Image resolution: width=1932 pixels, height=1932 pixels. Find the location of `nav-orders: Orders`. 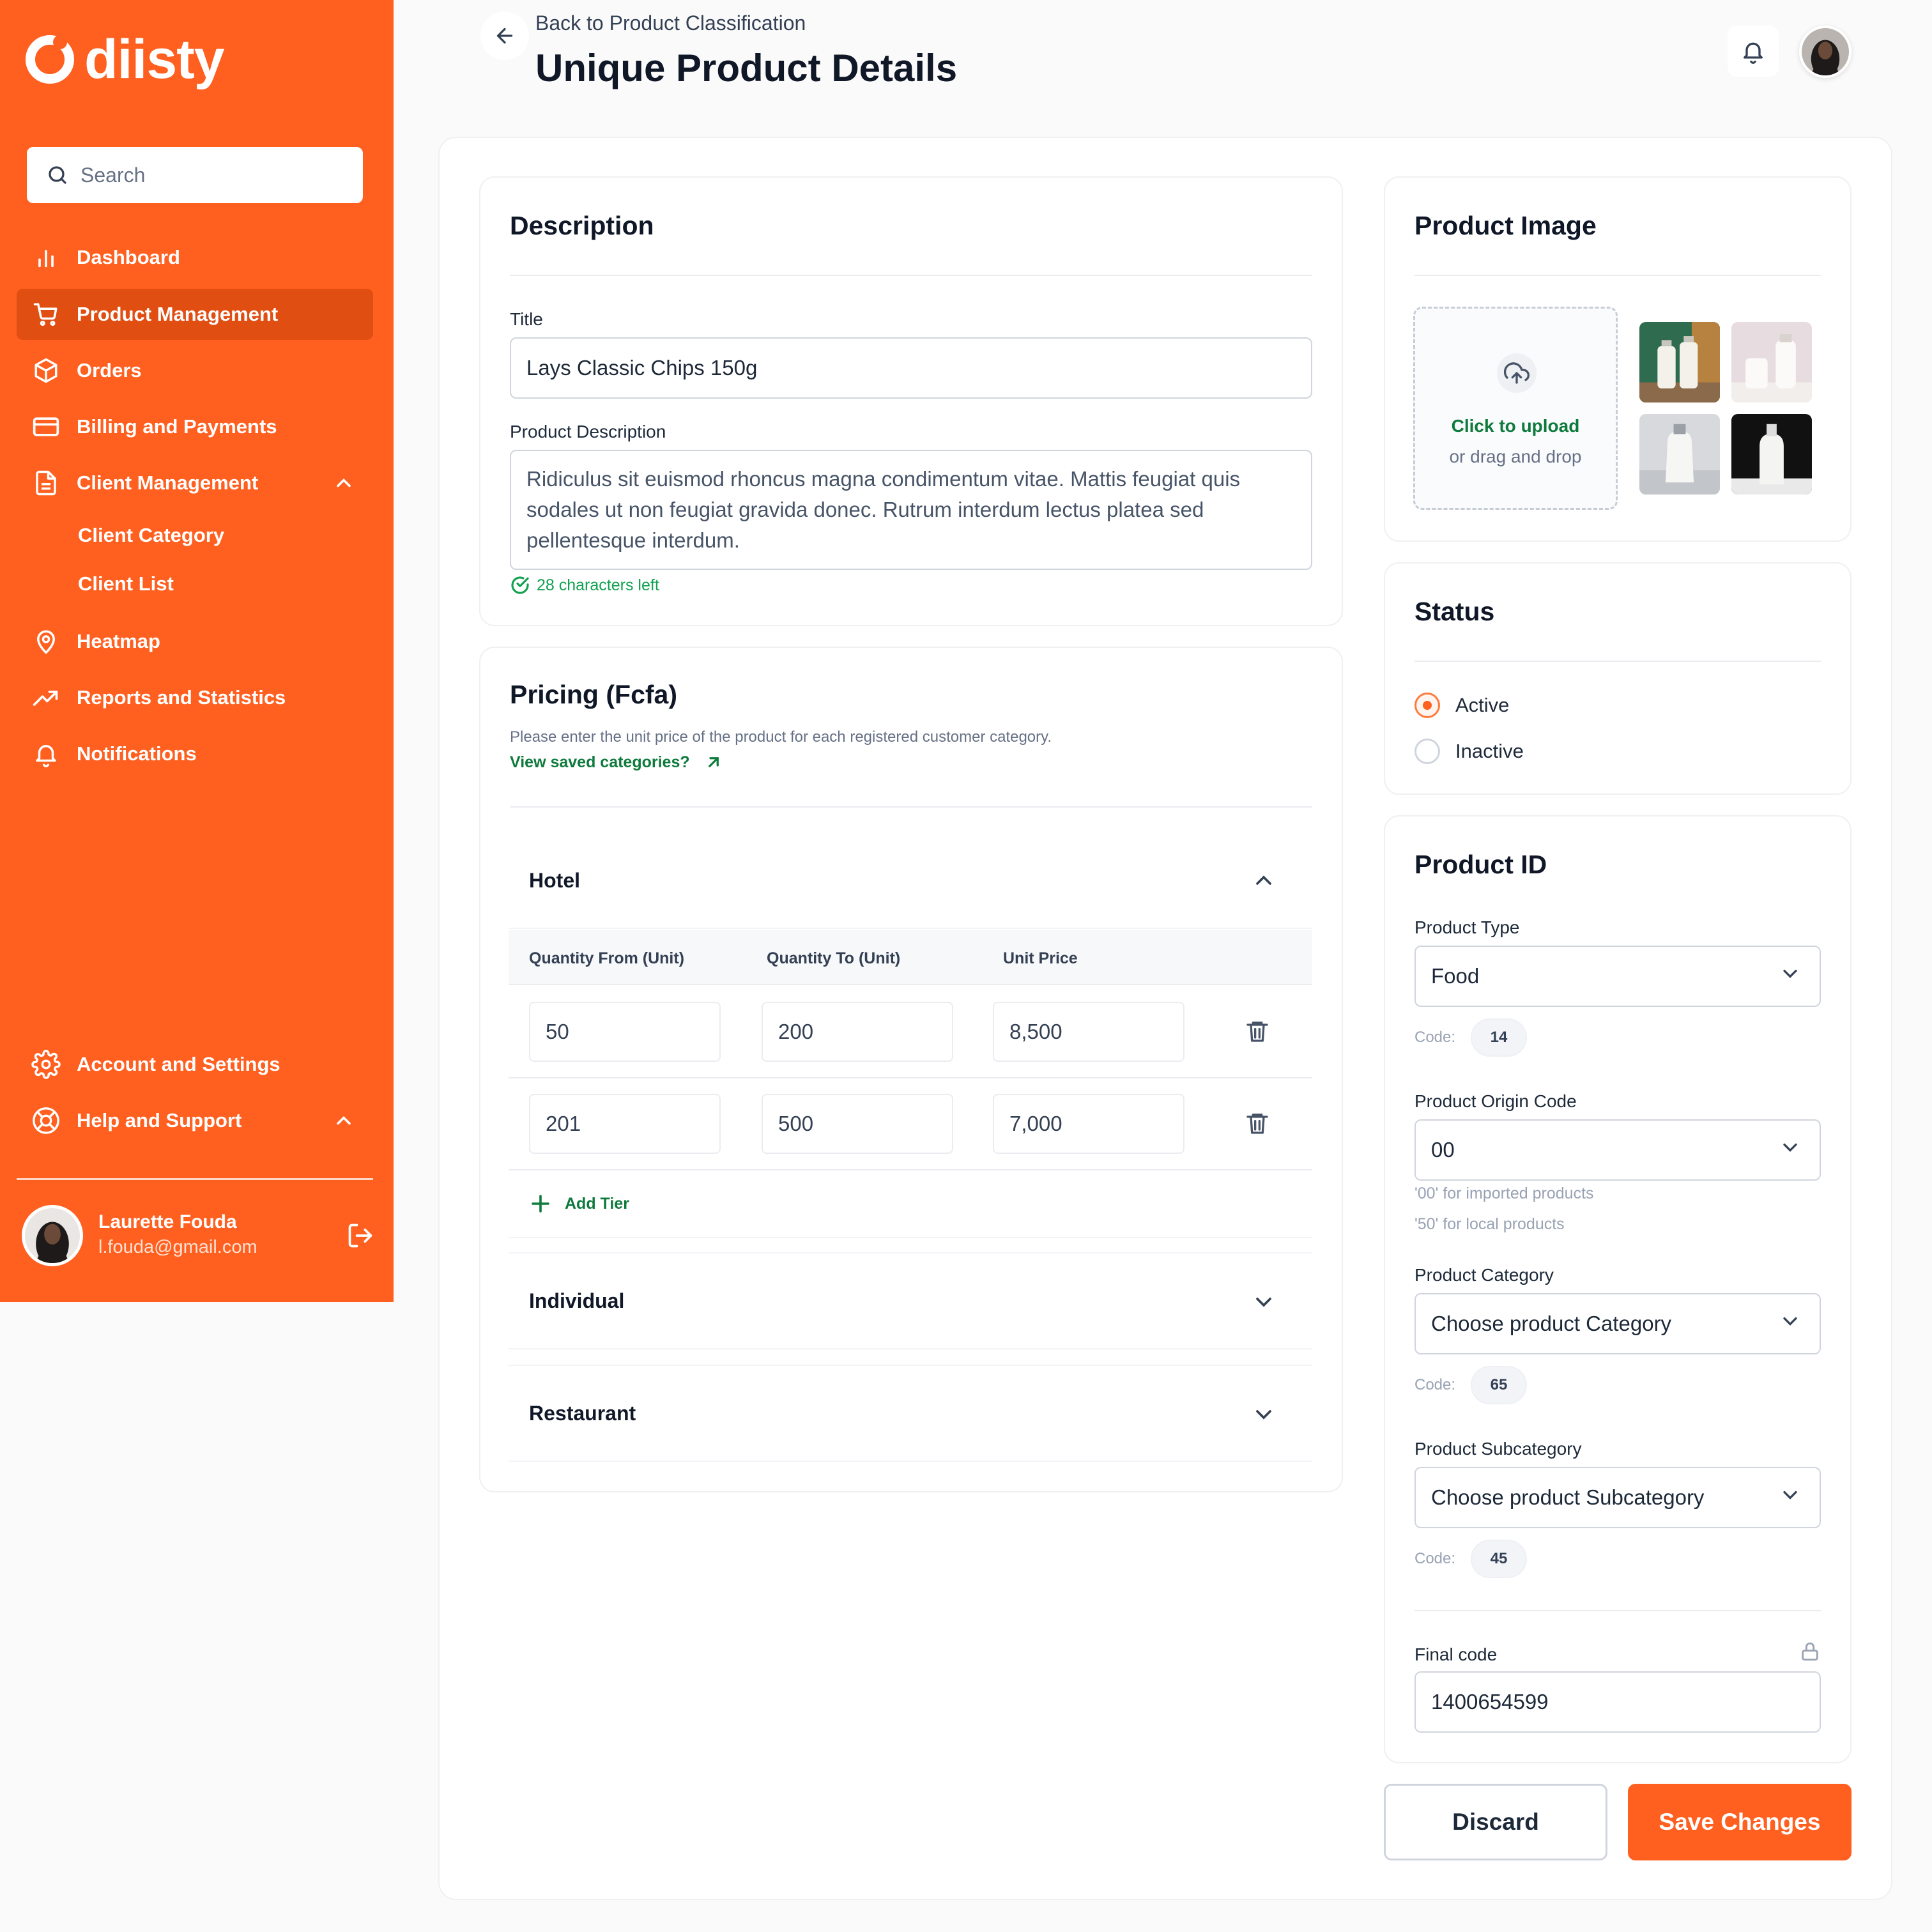

nav-orders: Orders is located at coordinates (195, 370).